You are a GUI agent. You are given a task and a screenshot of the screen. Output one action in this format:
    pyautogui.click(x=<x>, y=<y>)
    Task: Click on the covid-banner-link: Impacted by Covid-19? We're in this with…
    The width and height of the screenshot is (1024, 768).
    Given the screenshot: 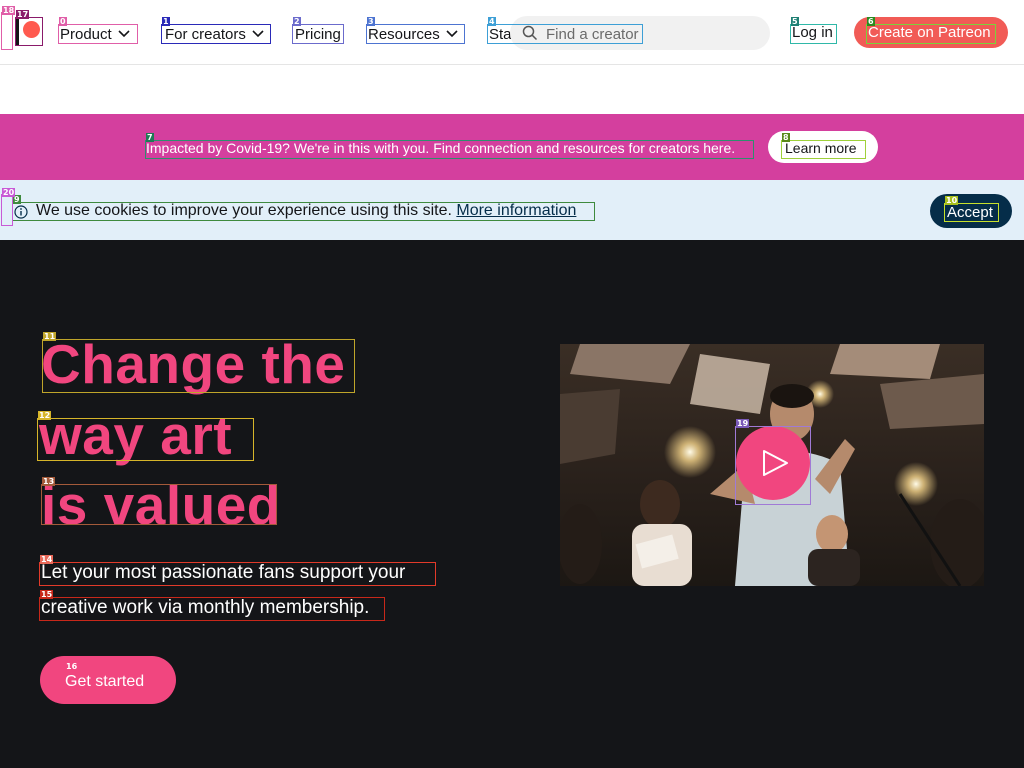 What is the action you would take?
    pyautogui.click(x=440, y=148)
    